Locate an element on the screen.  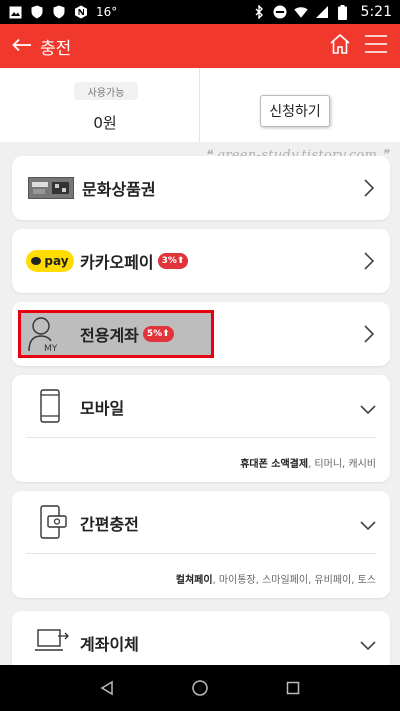
easy-pay-phone-icon is located at coordinates (53, 522).